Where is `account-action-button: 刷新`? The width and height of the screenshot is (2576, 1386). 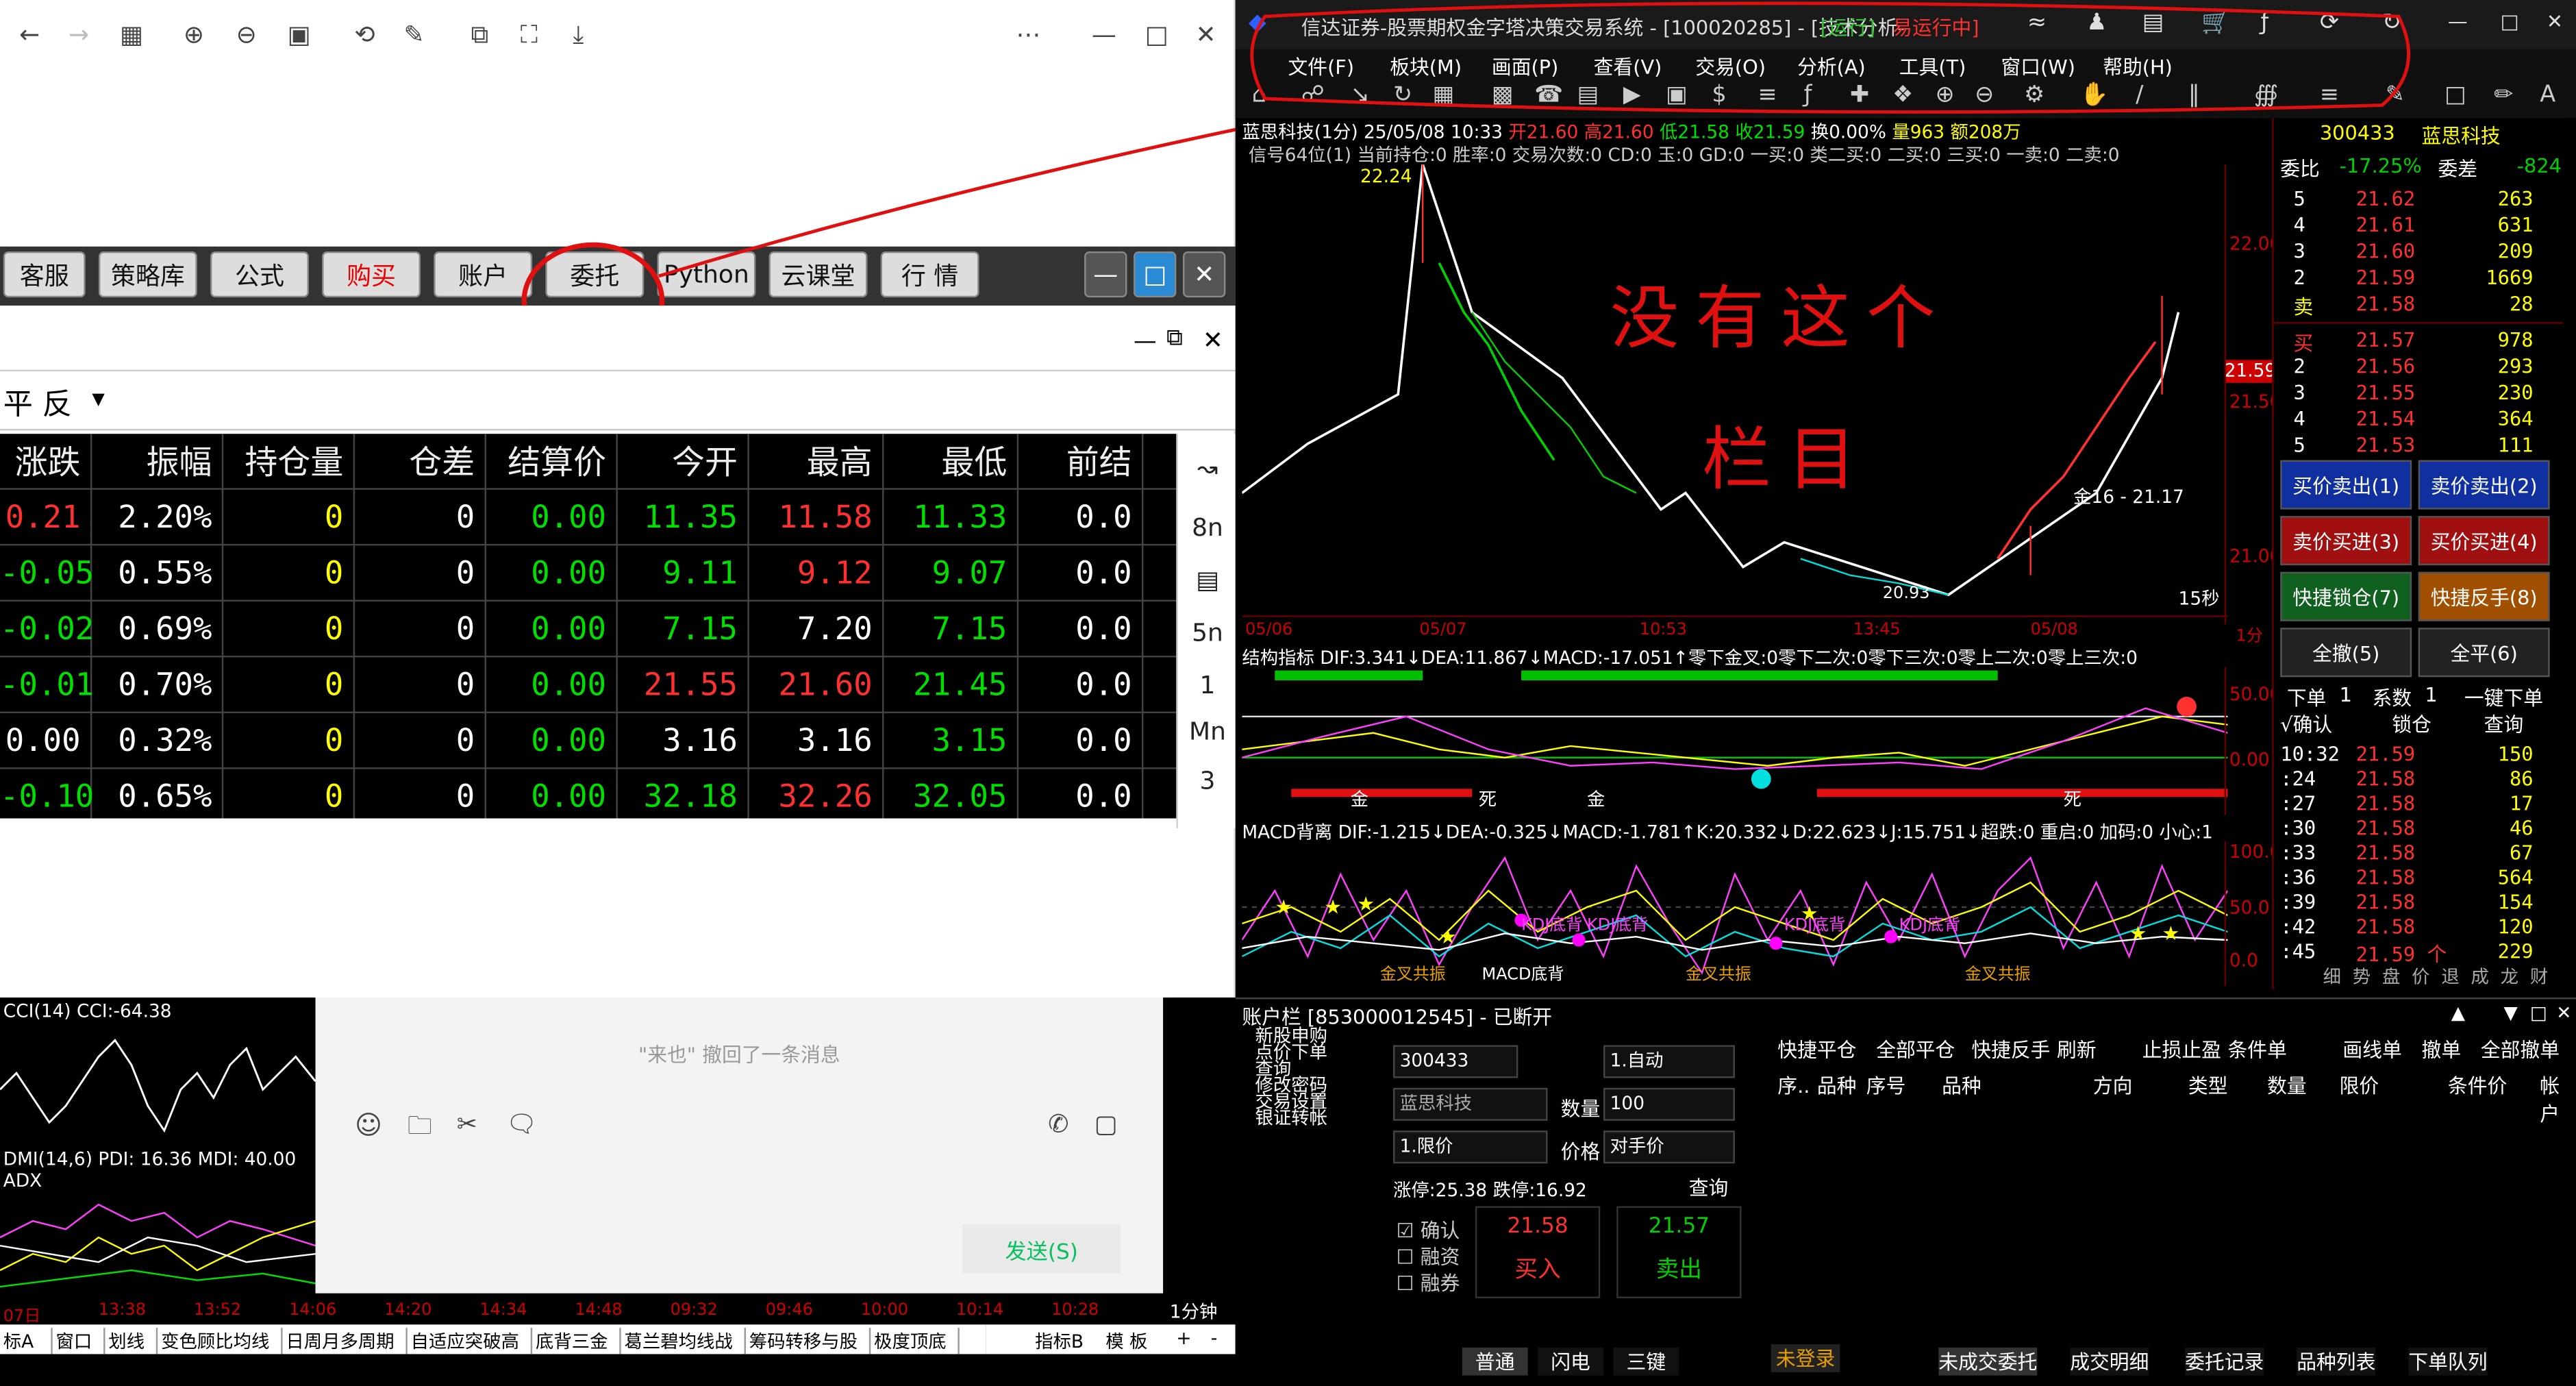 account-action-button: 刷新 is located at coordinates (2077, 1049).